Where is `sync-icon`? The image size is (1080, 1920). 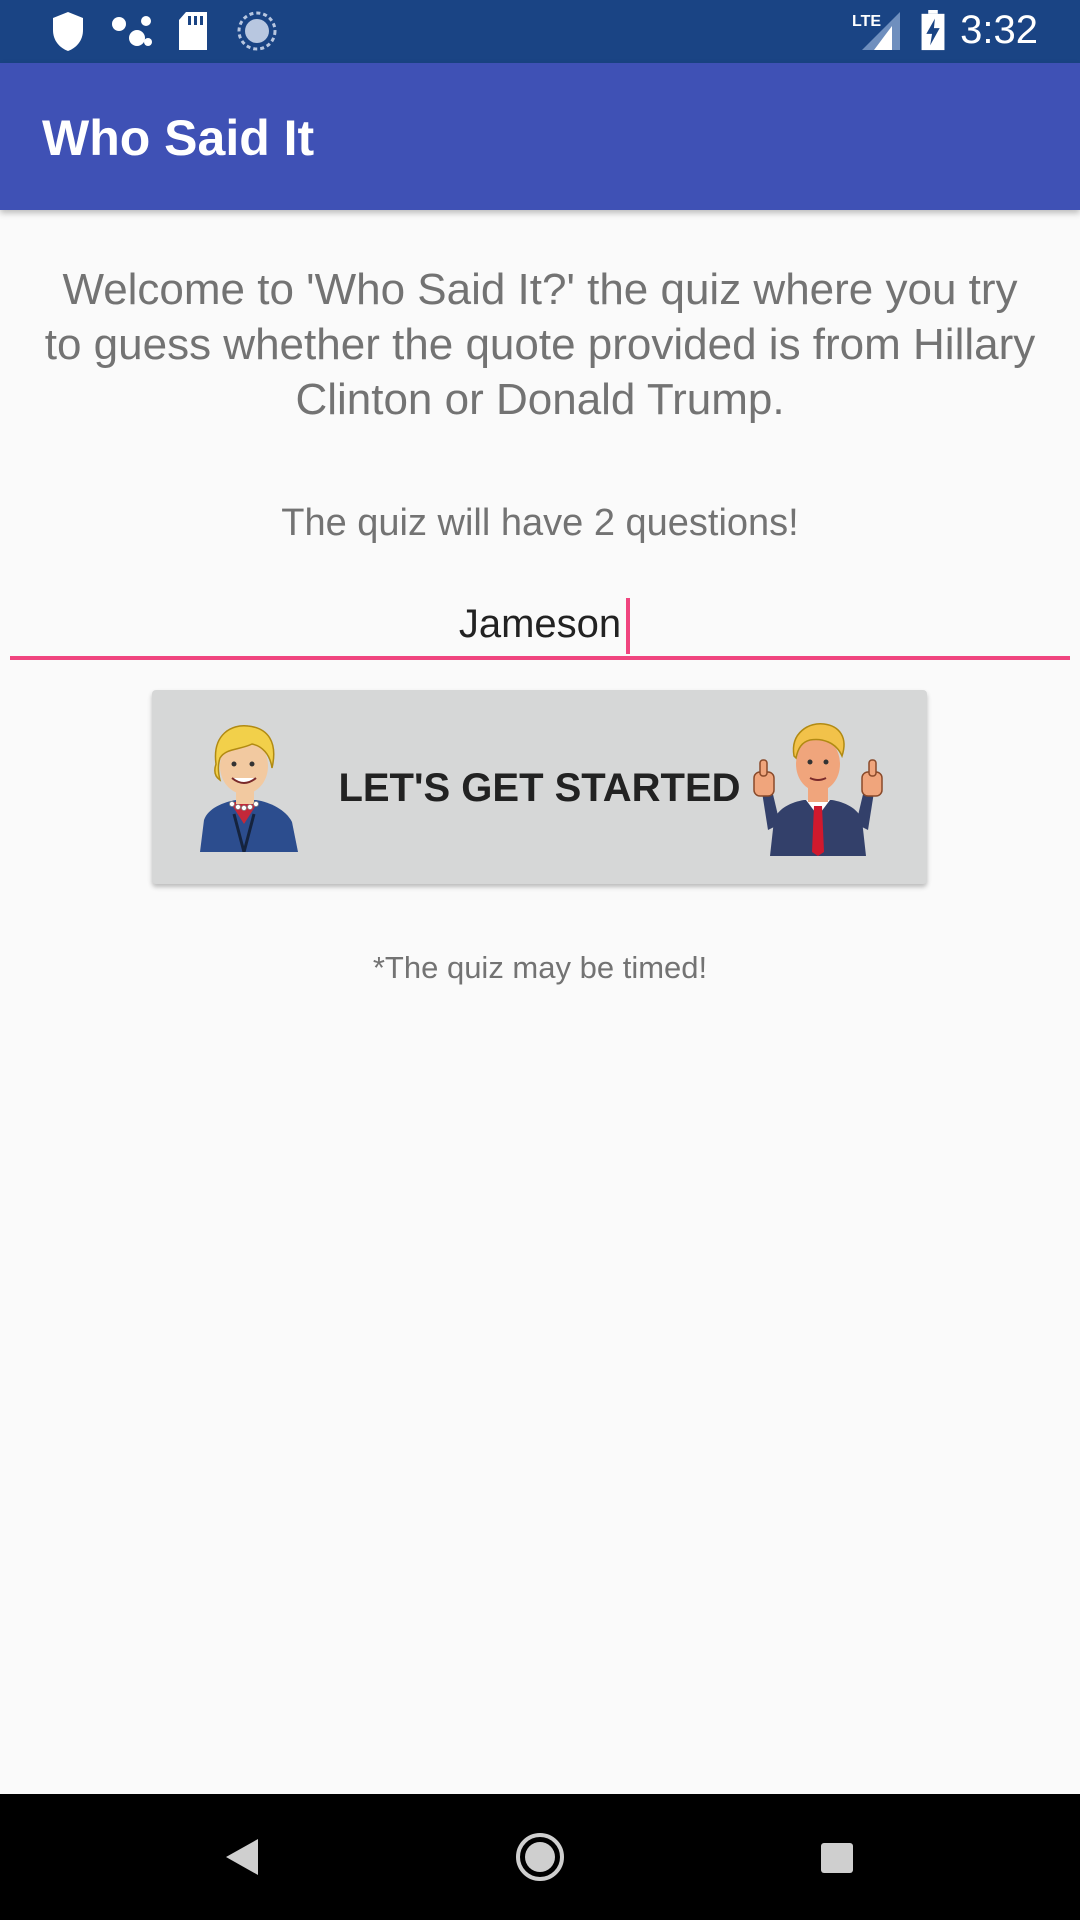
sync-icon is located at coordinates (257, 31).